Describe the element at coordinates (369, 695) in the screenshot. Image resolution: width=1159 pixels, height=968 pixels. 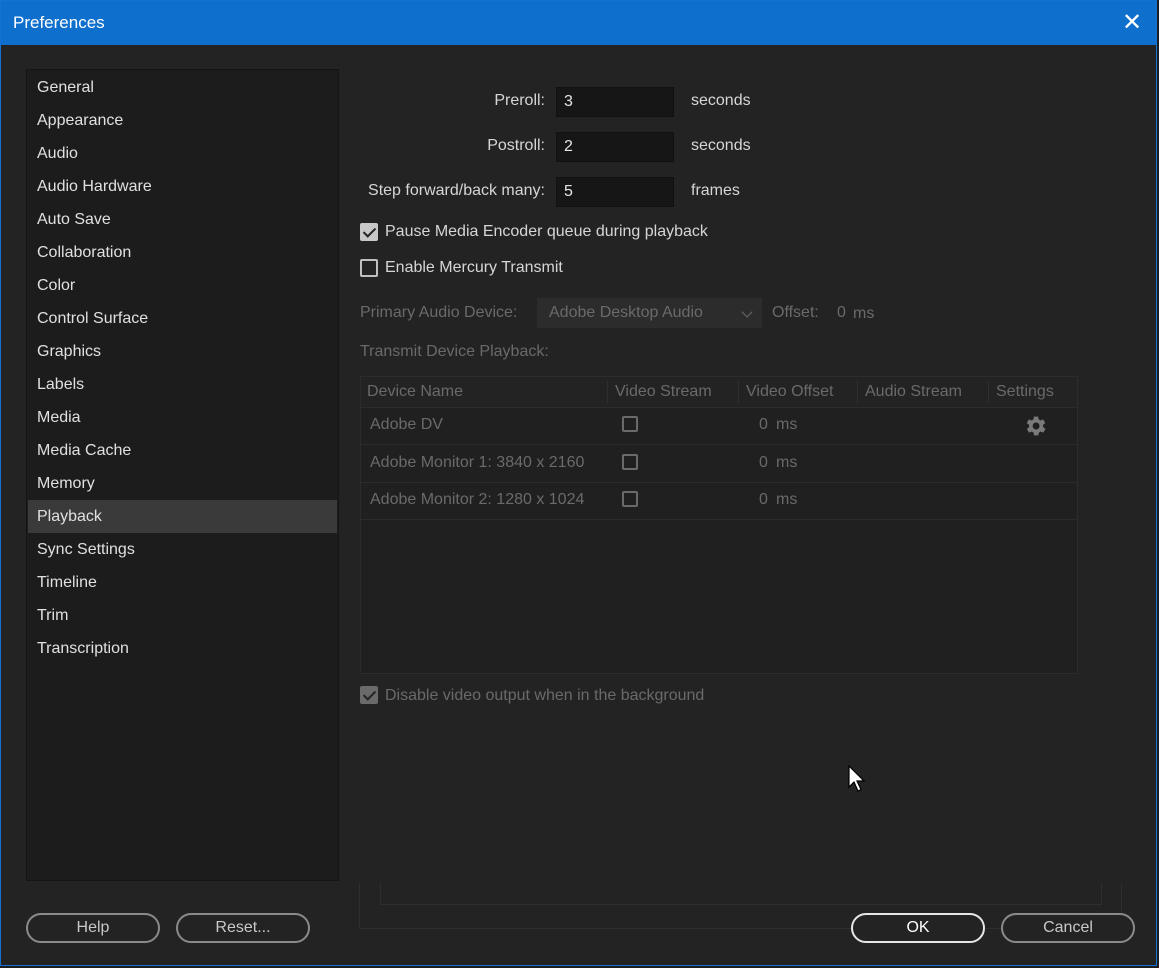
I see `disable-background-checkbox` at that location.